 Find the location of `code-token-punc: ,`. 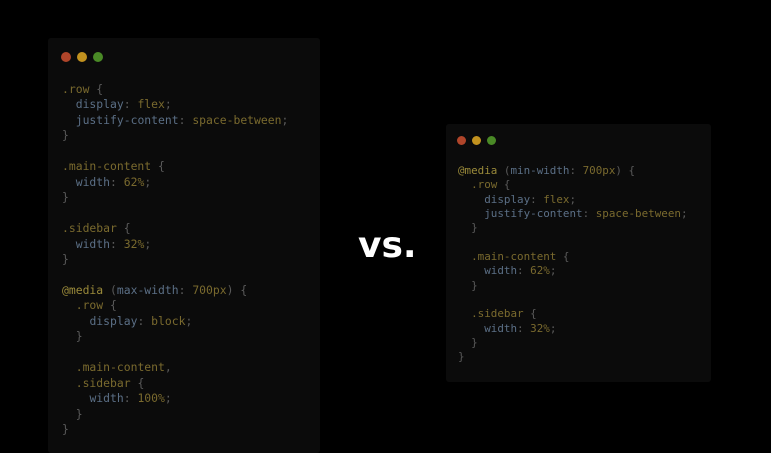

code-token-punc: , is located at coordinates (168, 367).